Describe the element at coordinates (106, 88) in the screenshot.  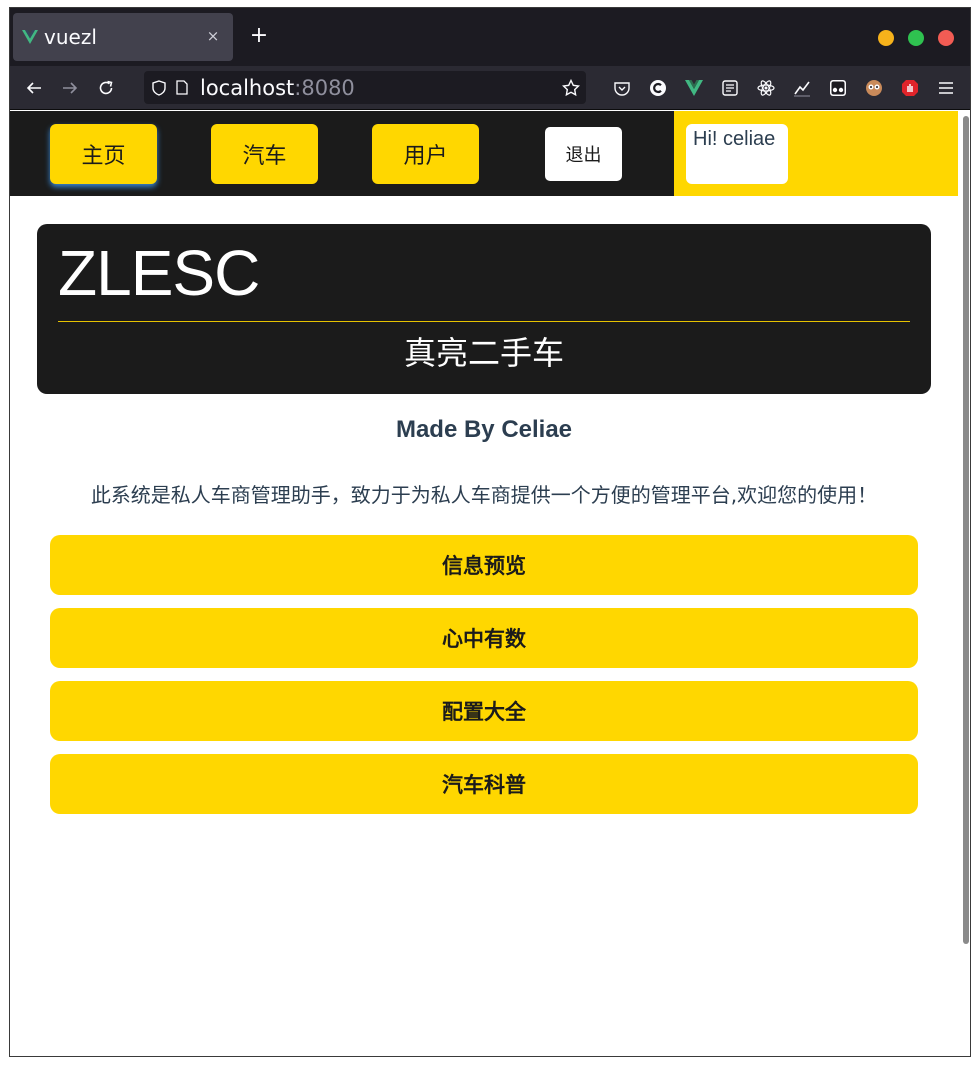
I see `reload-button` at that location.